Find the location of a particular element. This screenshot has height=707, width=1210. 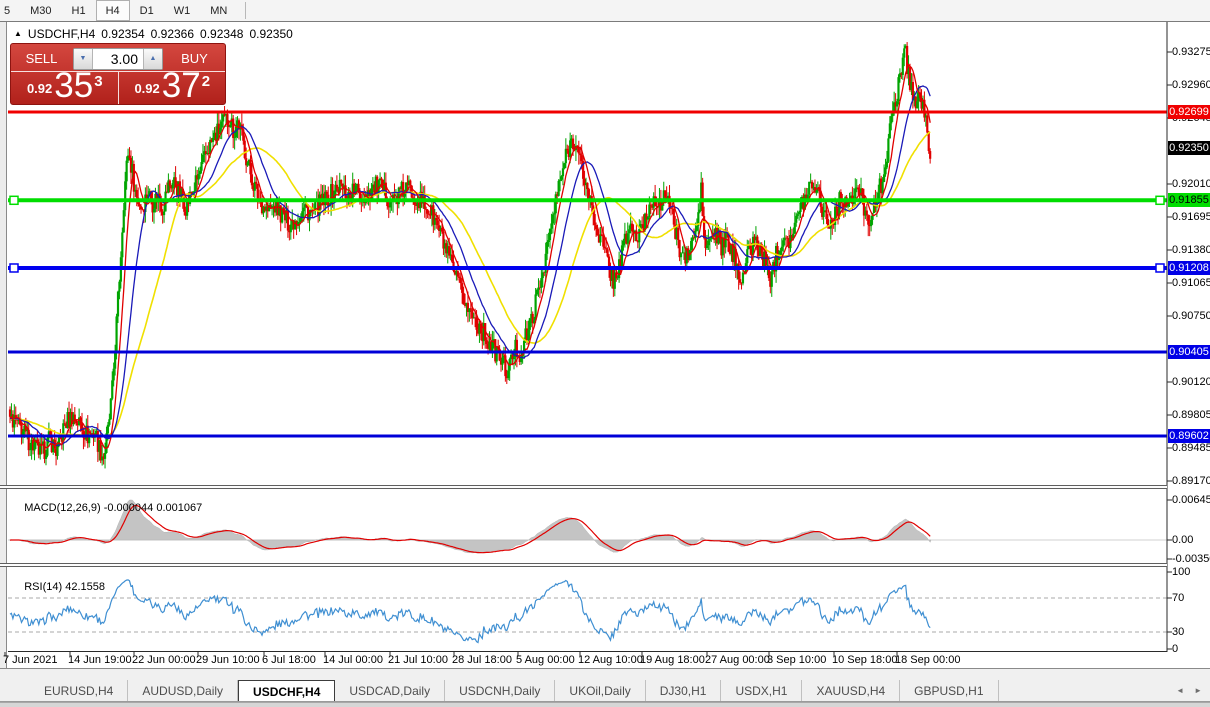

date-tick-label: 7 Jun 2021 is located at coordinates (30, 660).